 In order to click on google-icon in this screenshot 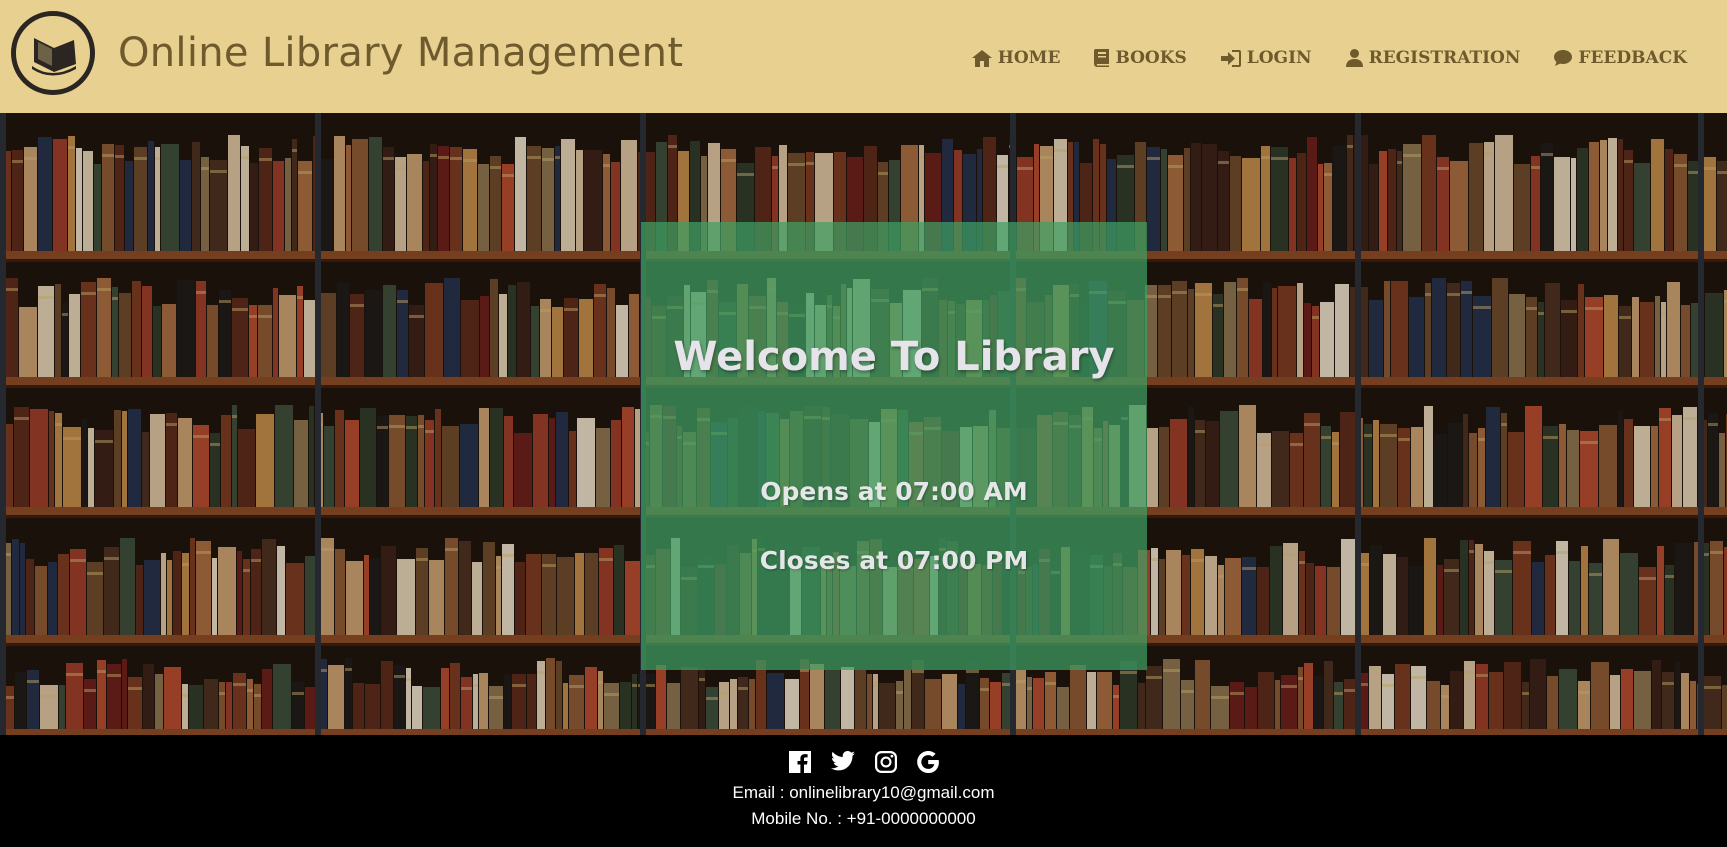, I will do `click(927, 762)`.